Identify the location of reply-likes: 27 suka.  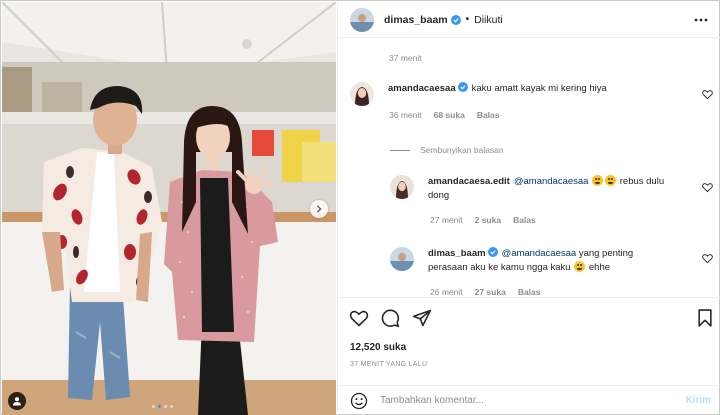
(490, 292).